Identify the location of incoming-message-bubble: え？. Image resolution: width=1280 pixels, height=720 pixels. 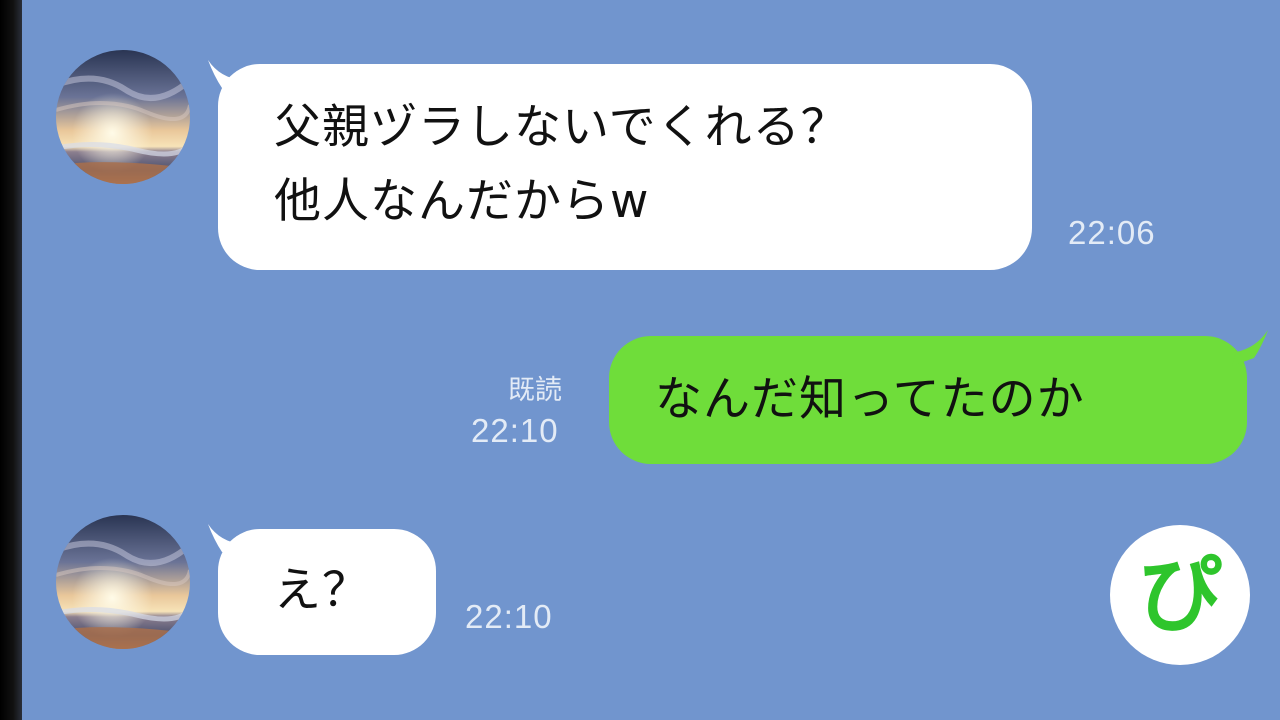
(327, 592).